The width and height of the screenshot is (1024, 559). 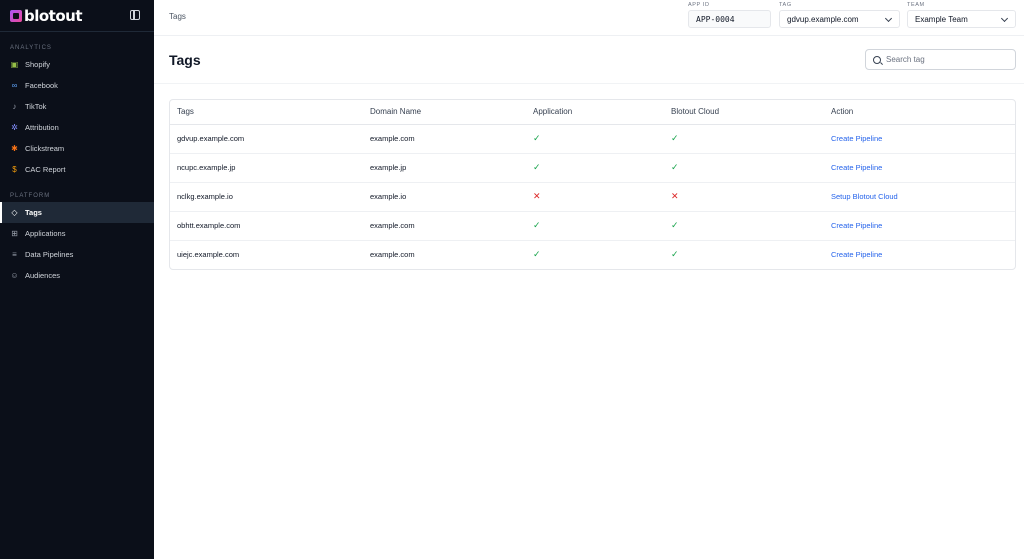 What do you see at coordinates (77, 233) in the screenshot?
I see `sidebar-item-applications: ⊞ Applications` at bounding box center [77, 233].